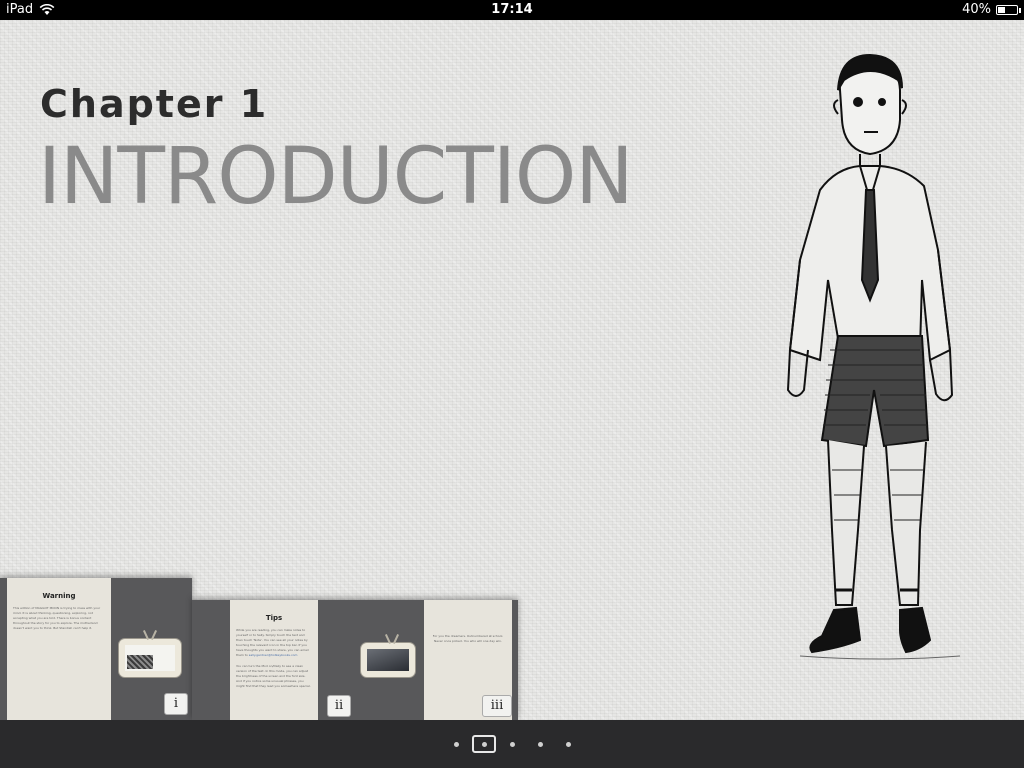 This screenshot has height=768, width=1024. What do you see at coordinates (873, 356) in the screenshot?
I see `boy-illustration` at bounding box center [873, 356].